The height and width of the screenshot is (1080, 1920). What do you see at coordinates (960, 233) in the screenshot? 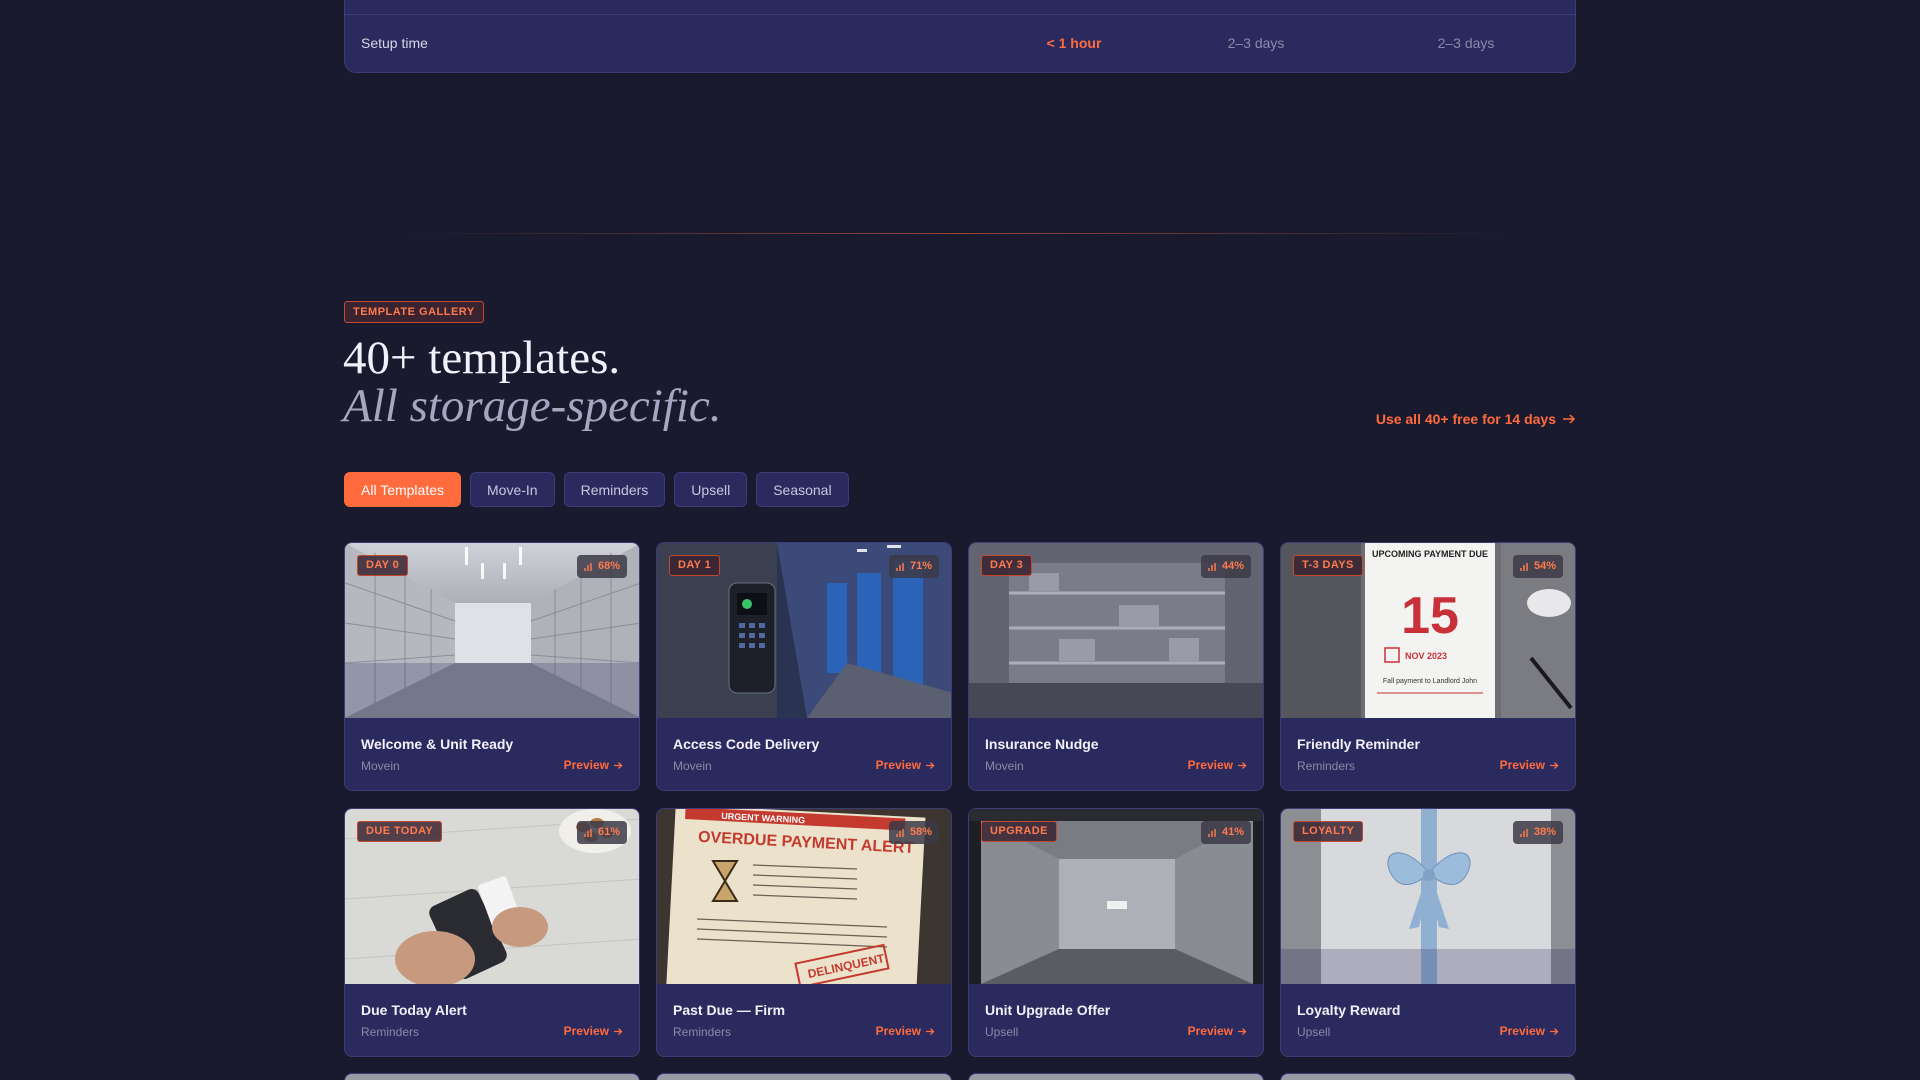
I see `section-divider` at bounding box center [960, 233].